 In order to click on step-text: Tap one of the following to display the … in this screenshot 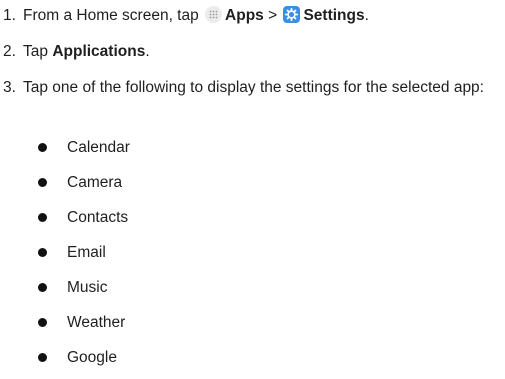, I will do `click(253, 87)`.